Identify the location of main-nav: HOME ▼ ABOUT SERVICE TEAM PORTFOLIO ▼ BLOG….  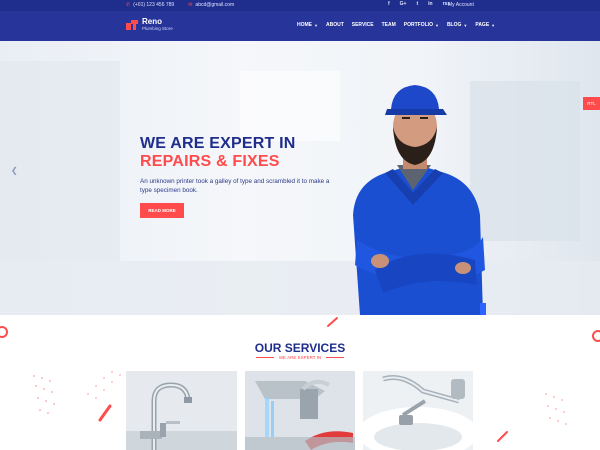
(396, 25).